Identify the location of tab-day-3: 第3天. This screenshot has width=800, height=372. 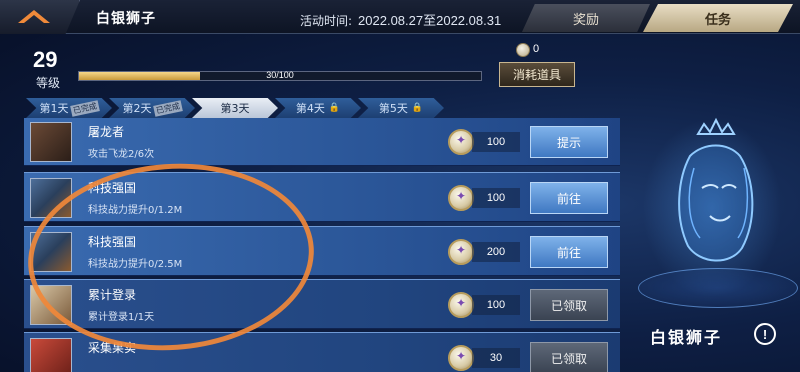
(235, 108).